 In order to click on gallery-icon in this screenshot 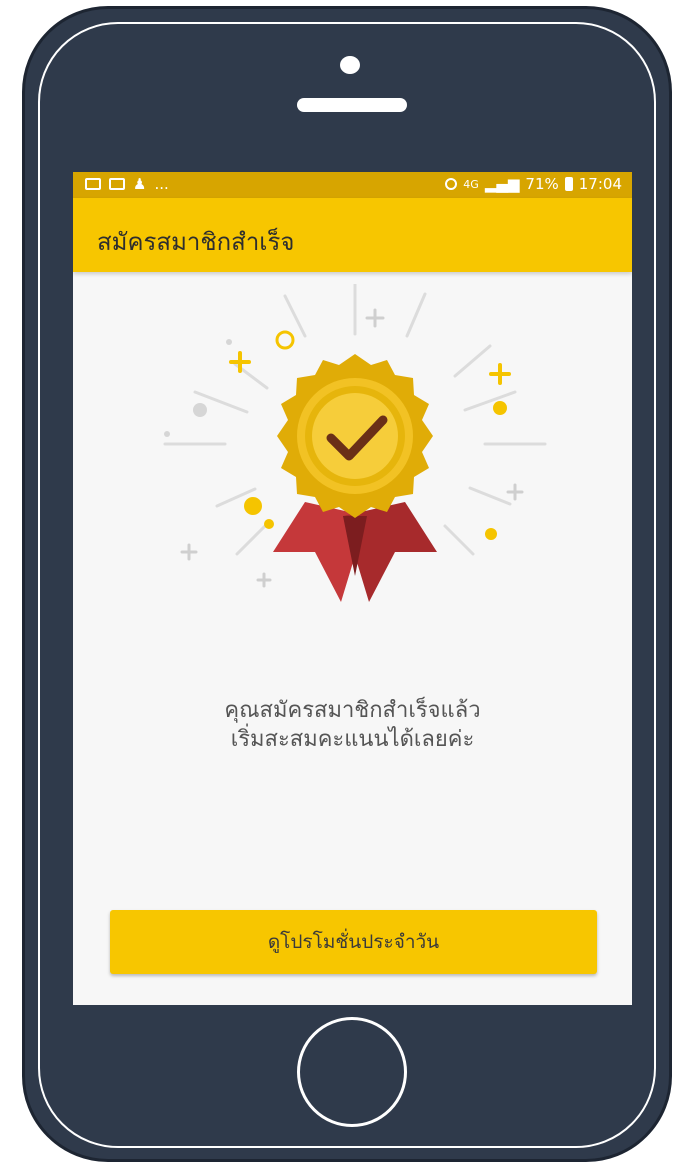, I will do `click(93, 184)`.